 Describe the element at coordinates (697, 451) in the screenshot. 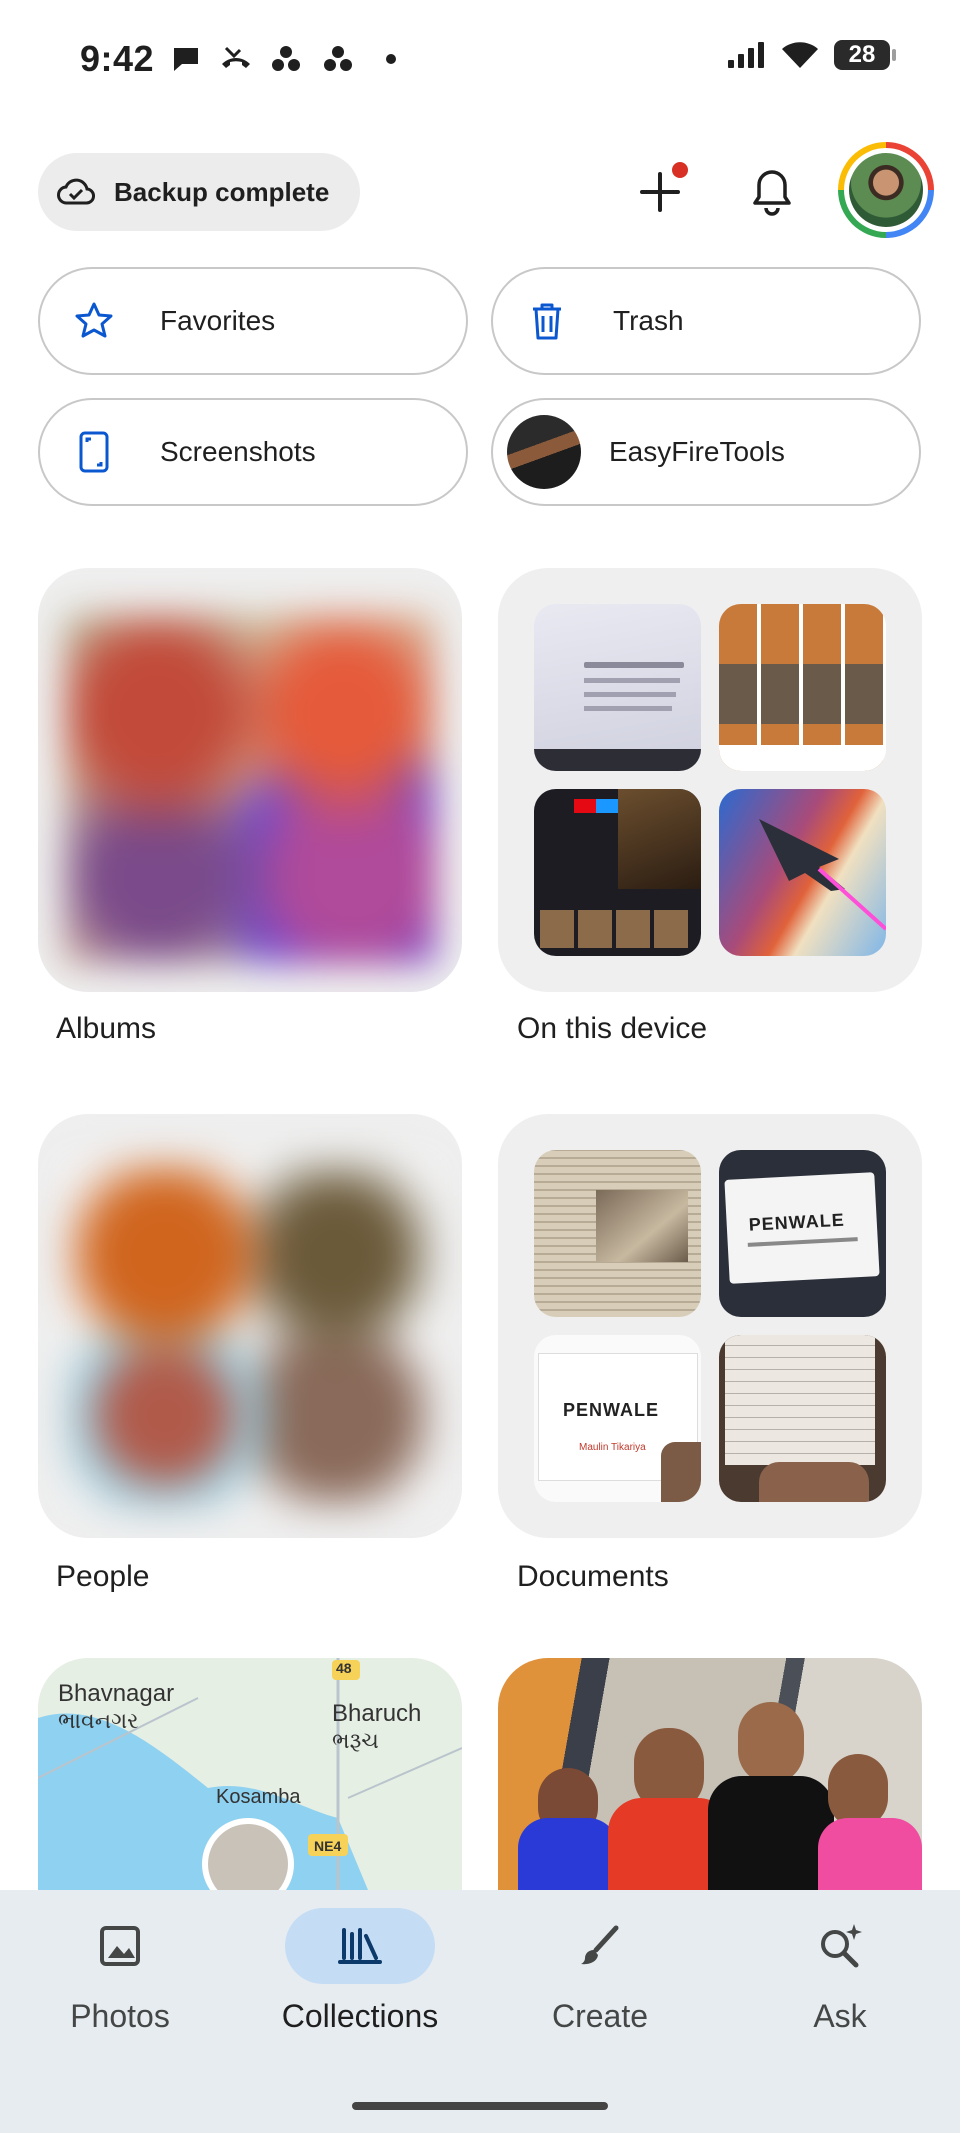

I see `easyfiretools-label: EasyFireTools` at that location.